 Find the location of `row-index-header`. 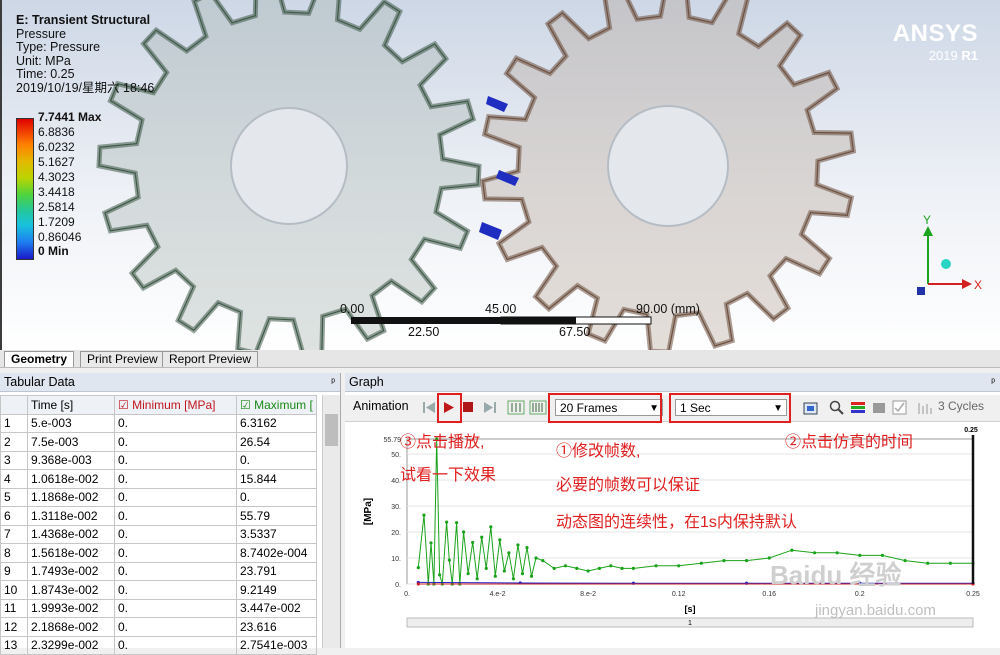

row-index-header is located at coordinates (14, 405).